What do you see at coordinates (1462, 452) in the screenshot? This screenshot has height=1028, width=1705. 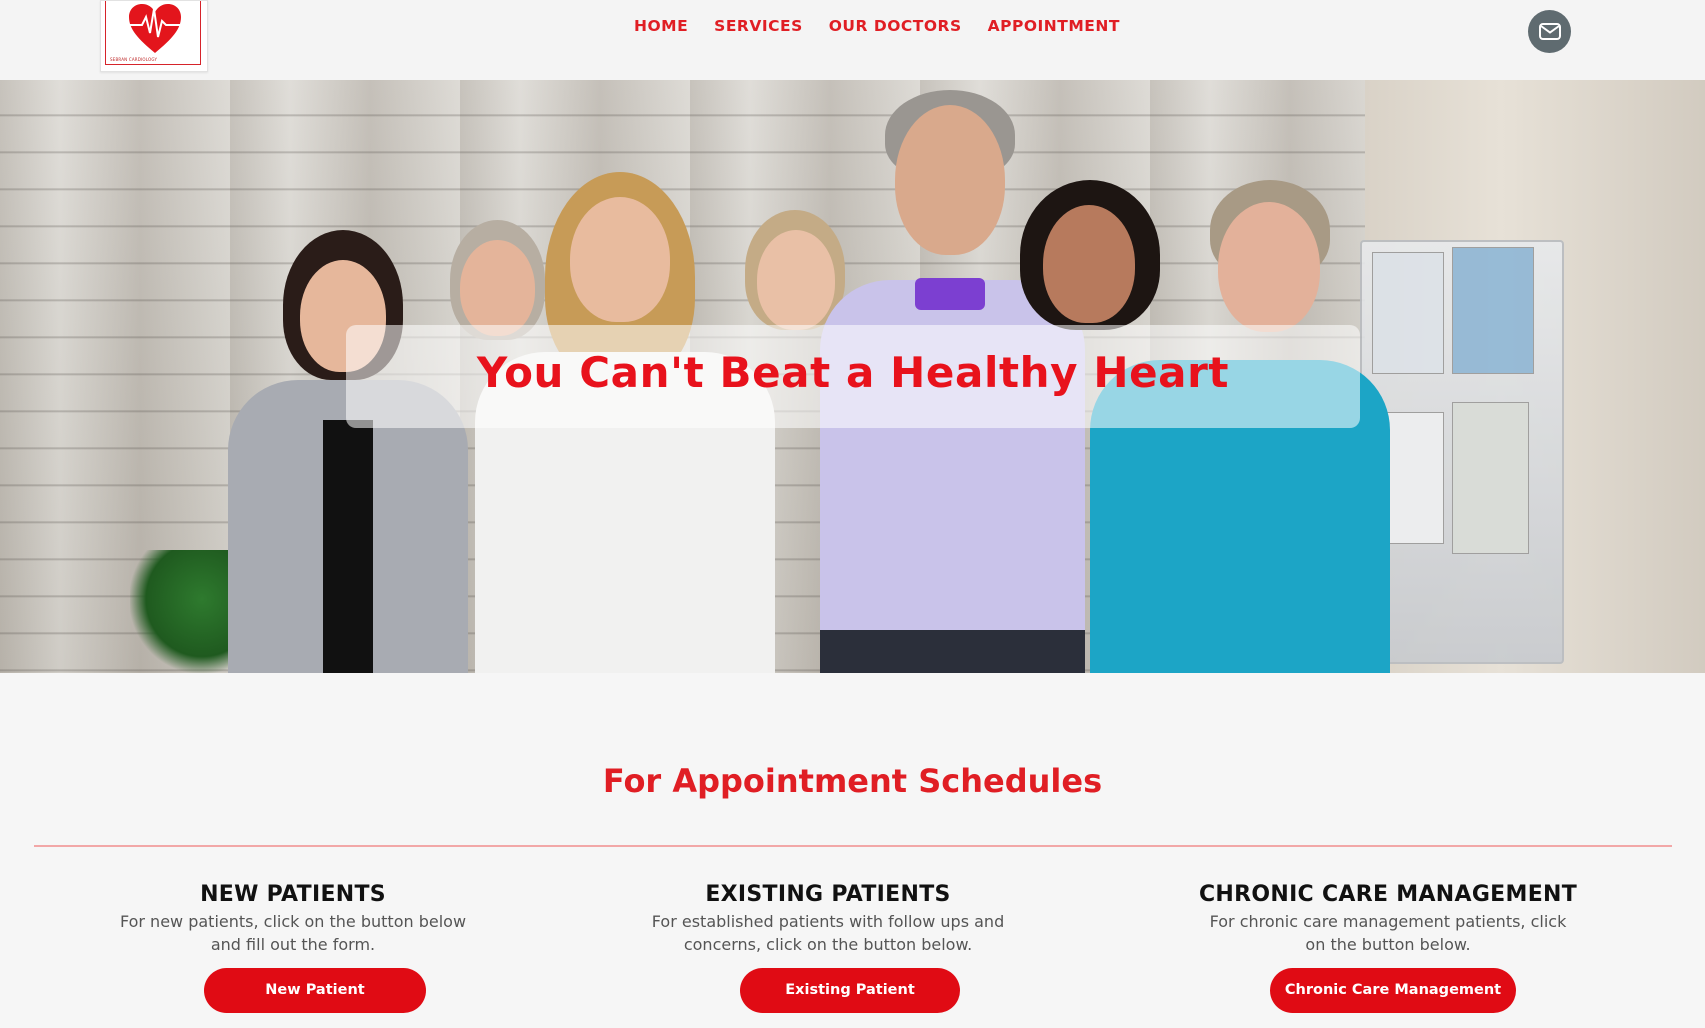 I see `magazine-rack` at bounding box center [1462, 452].